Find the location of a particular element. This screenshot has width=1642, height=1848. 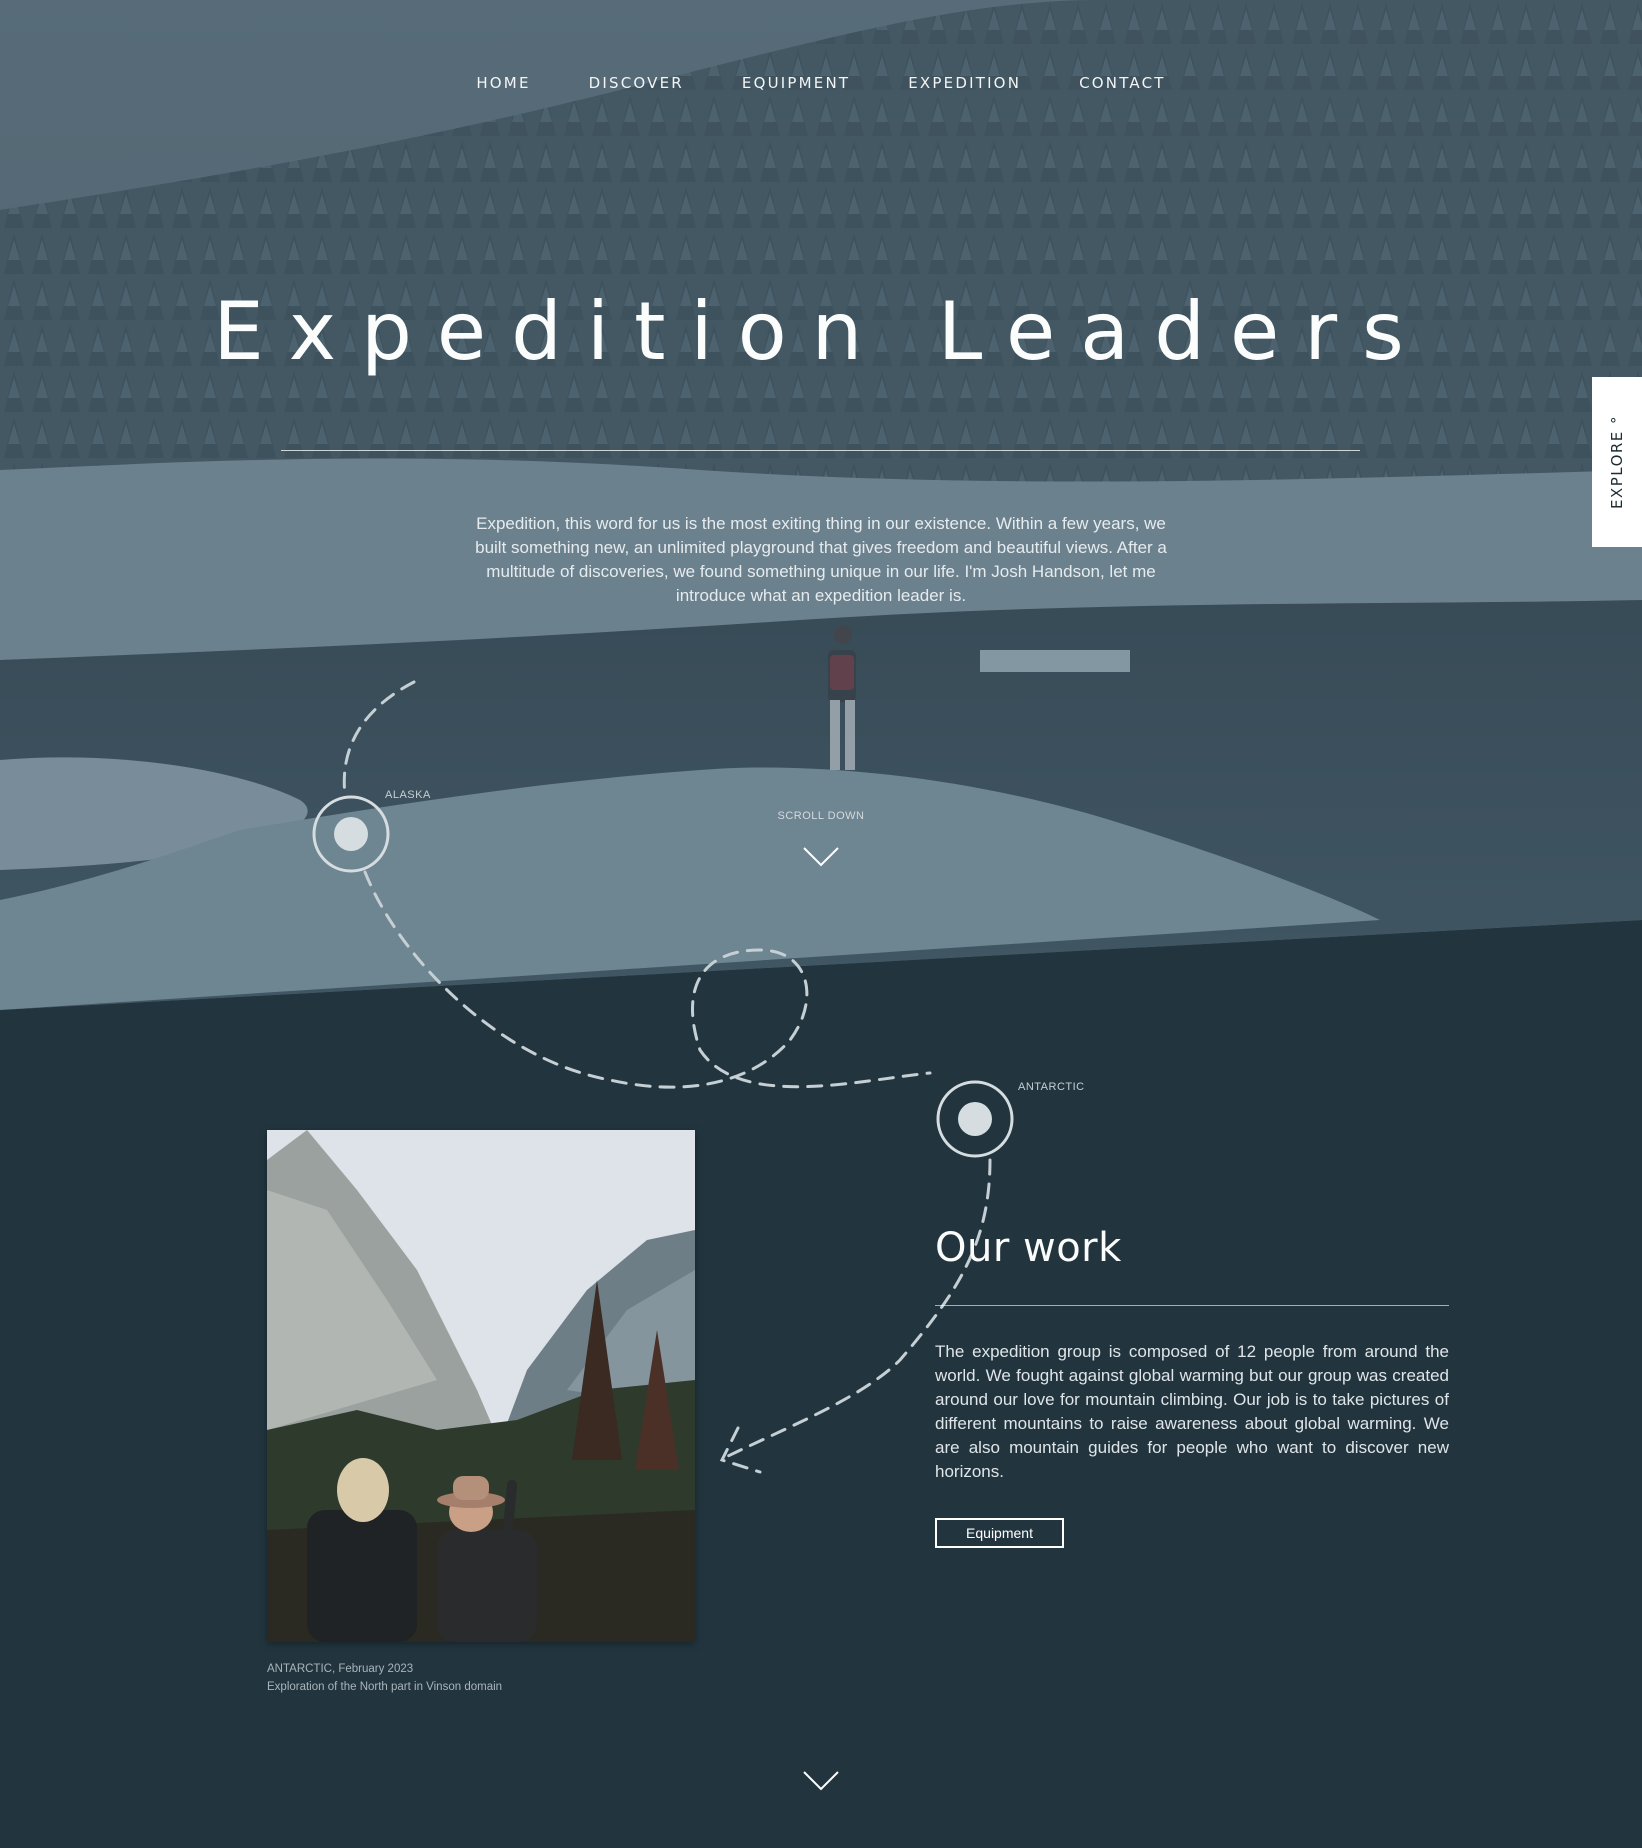

hero-title: Expedition Leaders is located at coordinates (821, 331).